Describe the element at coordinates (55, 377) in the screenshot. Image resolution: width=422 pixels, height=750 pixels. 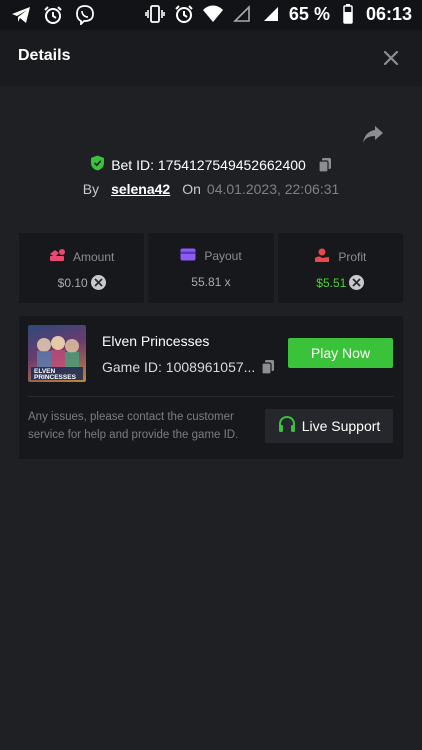
I see `thumb-text-2: PRINCESSES` at that location.